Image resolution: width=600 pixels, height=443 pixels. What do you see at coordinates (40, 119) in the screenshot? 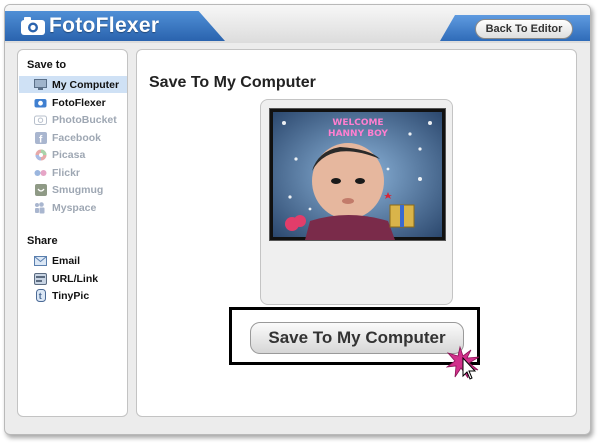
I see `photobucket-icon` at bounding box center [40, 119].